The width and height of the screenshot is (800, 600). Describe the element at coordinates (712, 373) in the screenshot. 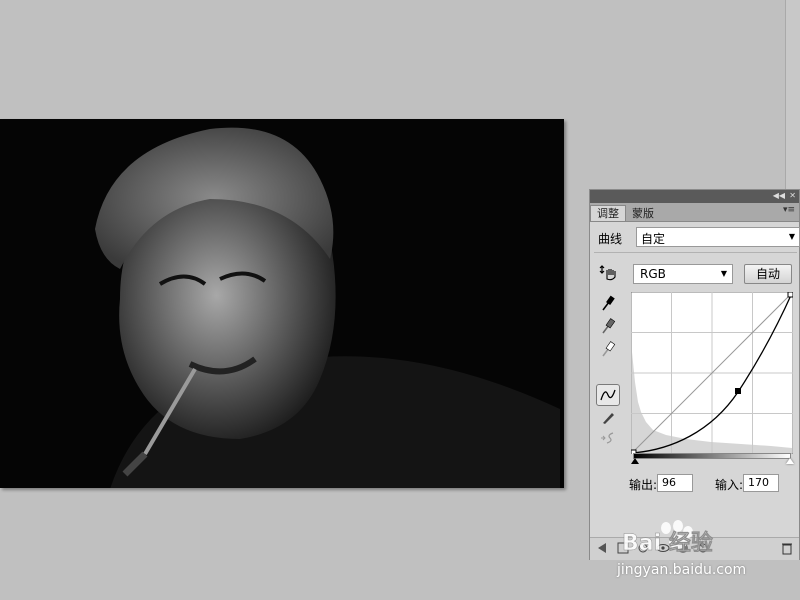

I see `curves-graph` at that location.